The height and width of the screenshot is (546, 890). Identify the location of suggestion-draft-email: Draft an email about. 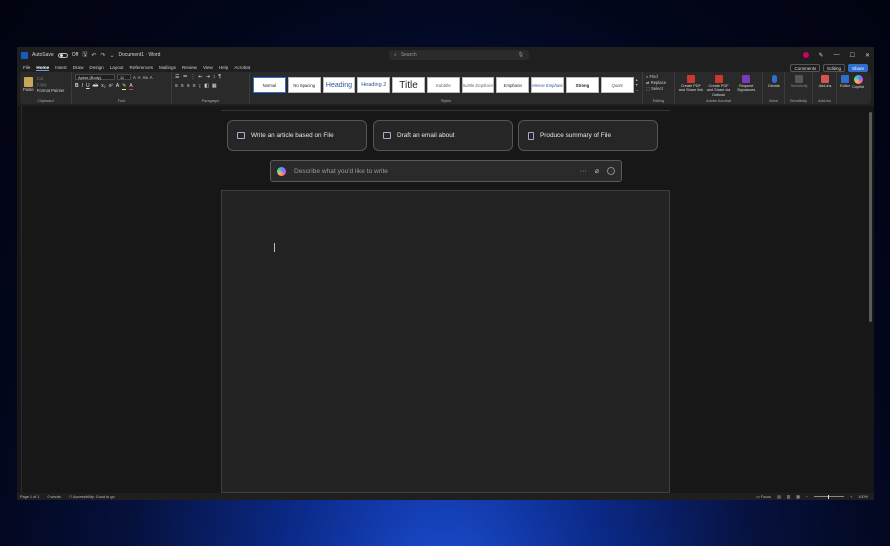
(443, 135).